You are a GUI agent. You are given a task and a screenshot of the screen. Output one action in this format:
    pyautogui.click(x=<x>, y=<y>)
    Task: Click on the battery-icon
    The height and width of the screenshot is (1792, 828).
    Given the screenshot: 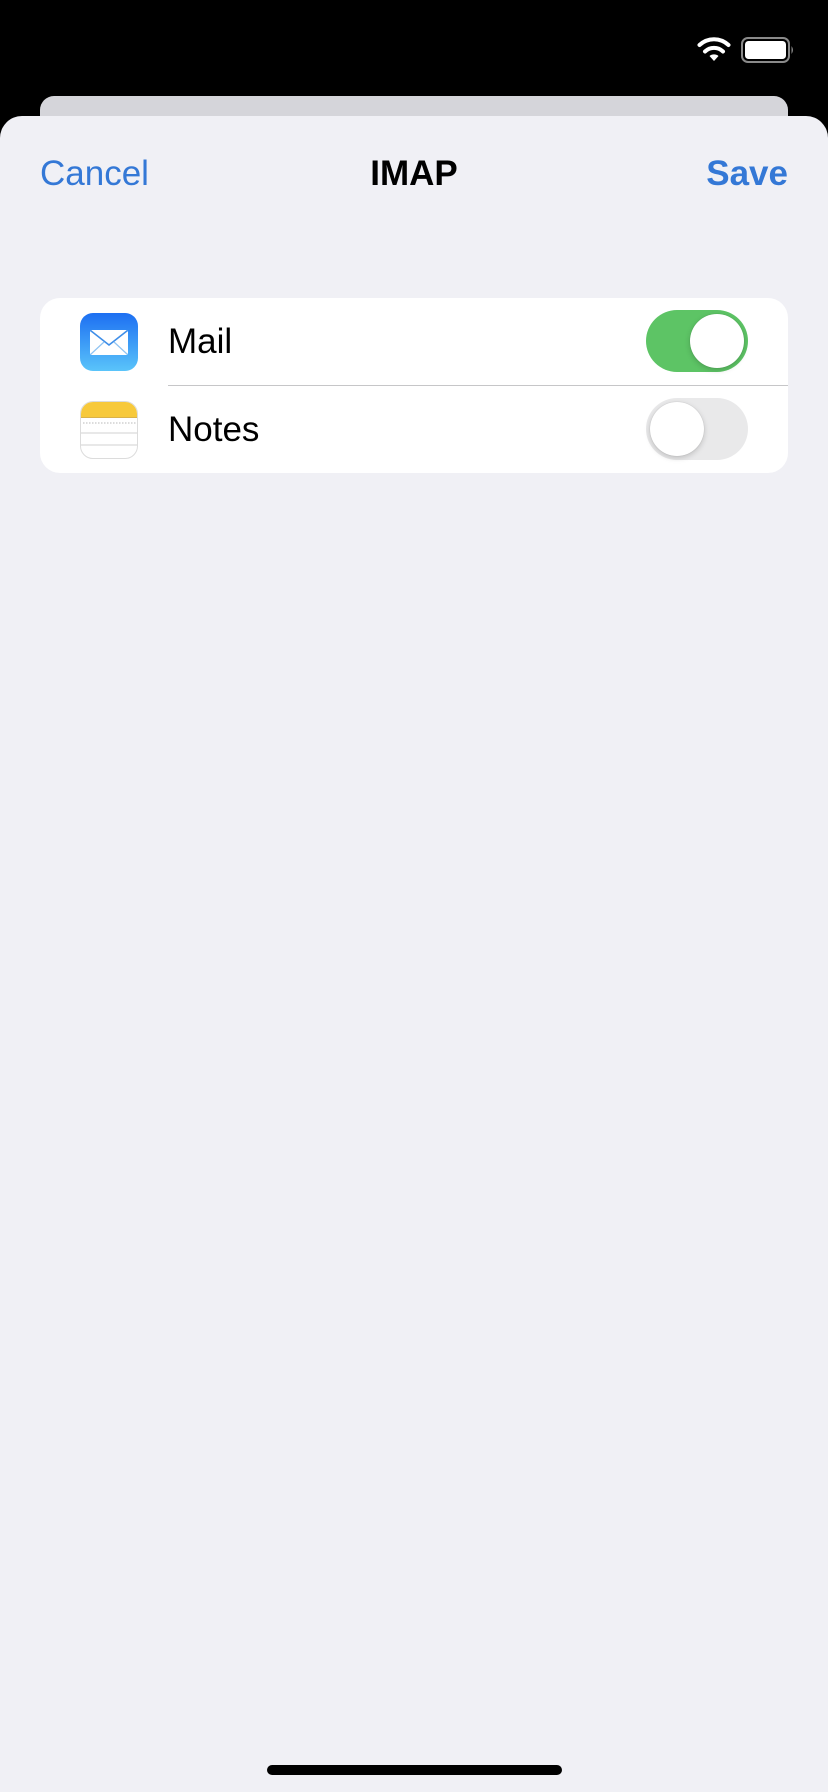 What is the action you would take?
    pyautogui.click(x=767, y=50)
    